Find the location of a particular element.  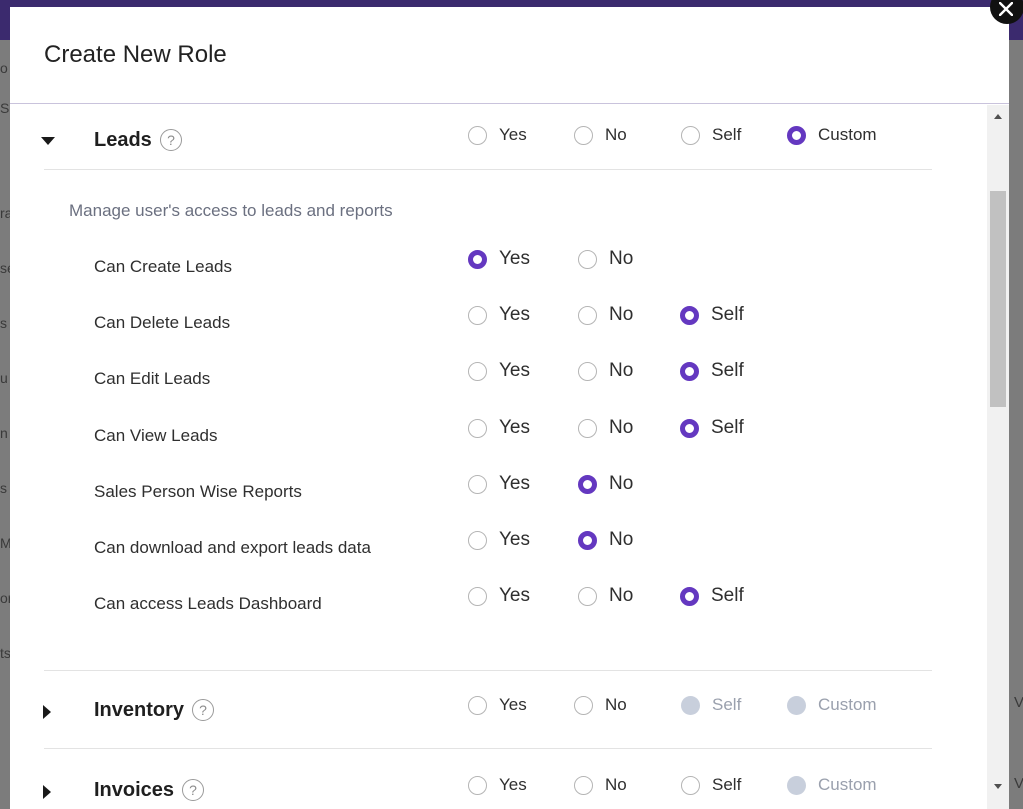

scroll-up-button is located at coordinates (998, 116).